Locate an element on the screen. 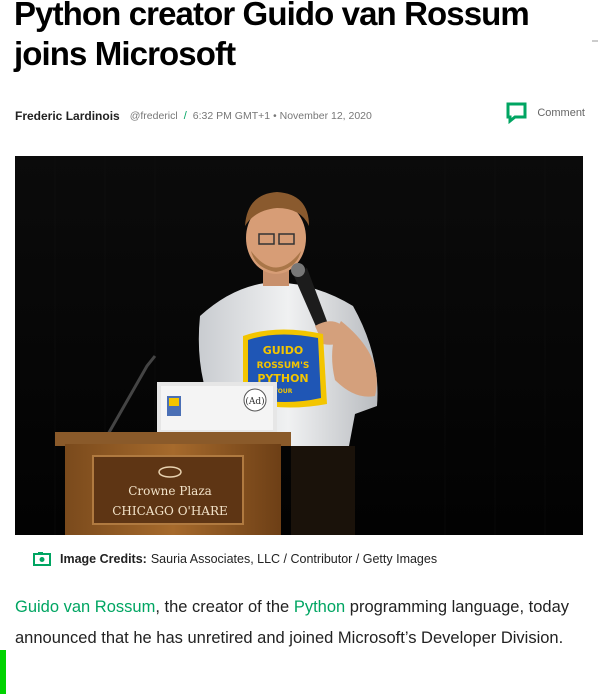  comment-button: Comment is located at coordinates (545, 113).